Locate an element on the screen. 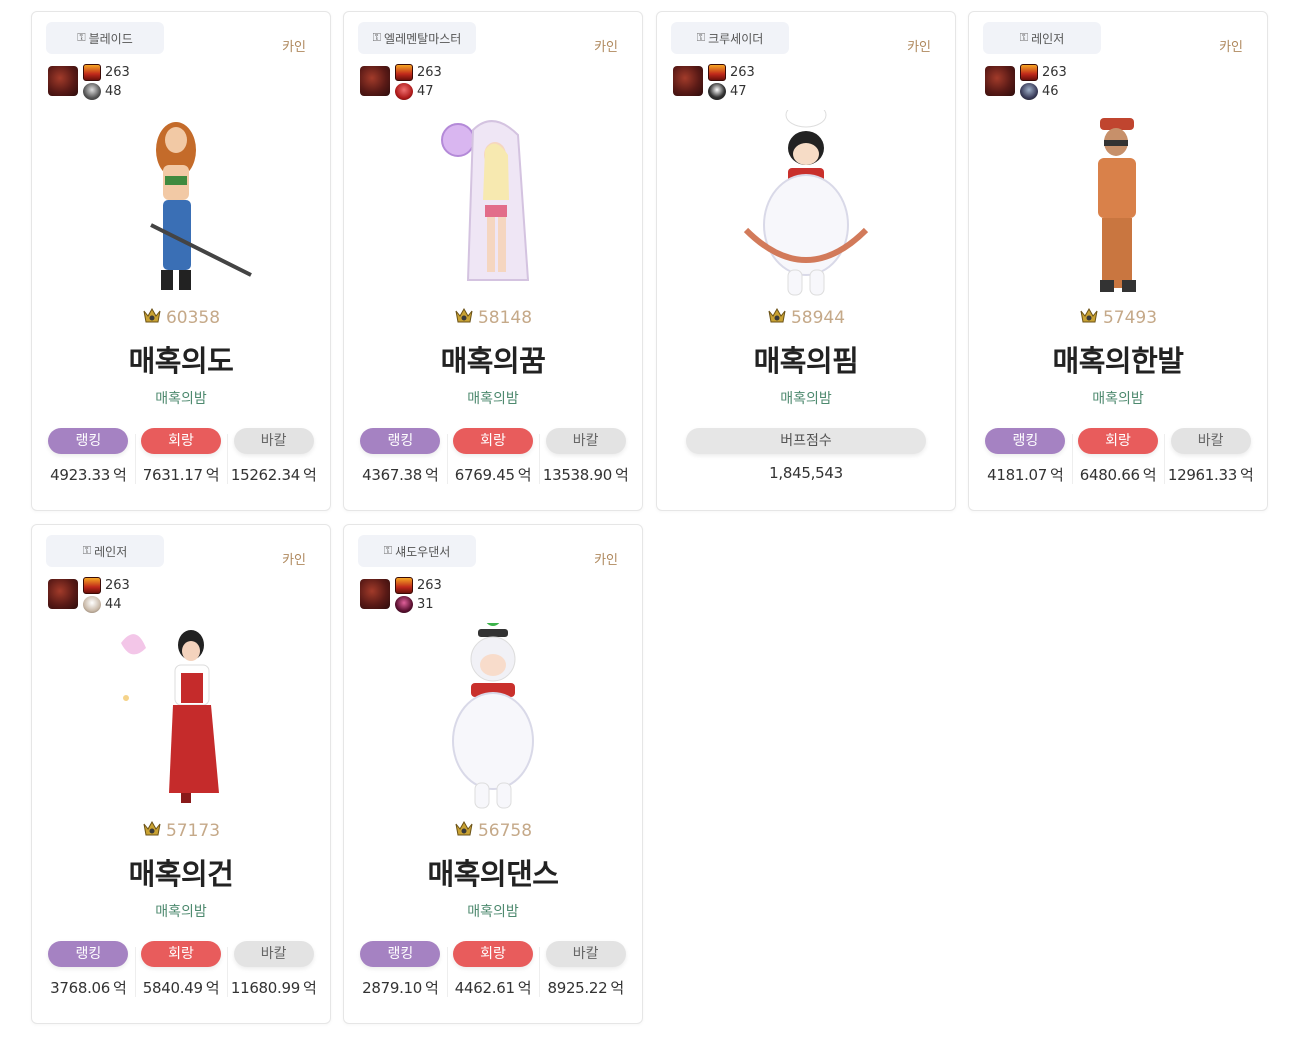 This screenshot has width=1298, height=1053. ranking-value: 4181.07 억 is located at coordinates (1025, 475).